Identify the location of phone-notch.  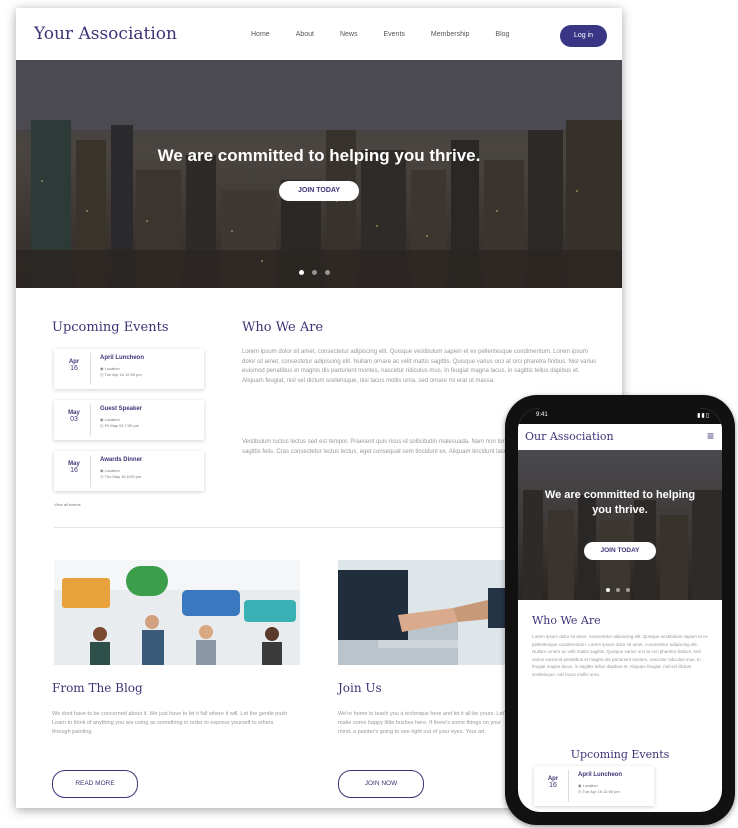
(620, 415).